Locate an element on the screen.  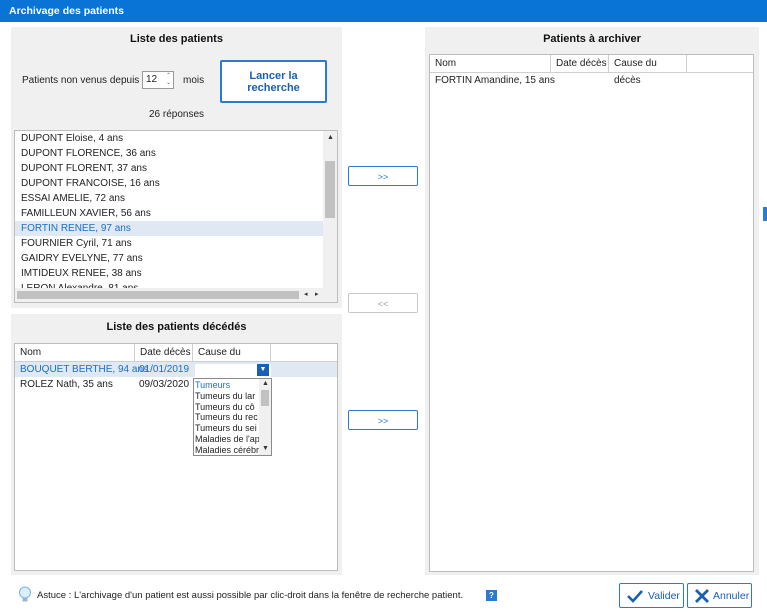
add-to-archive-button: >> is located at coordinates (383, 176).